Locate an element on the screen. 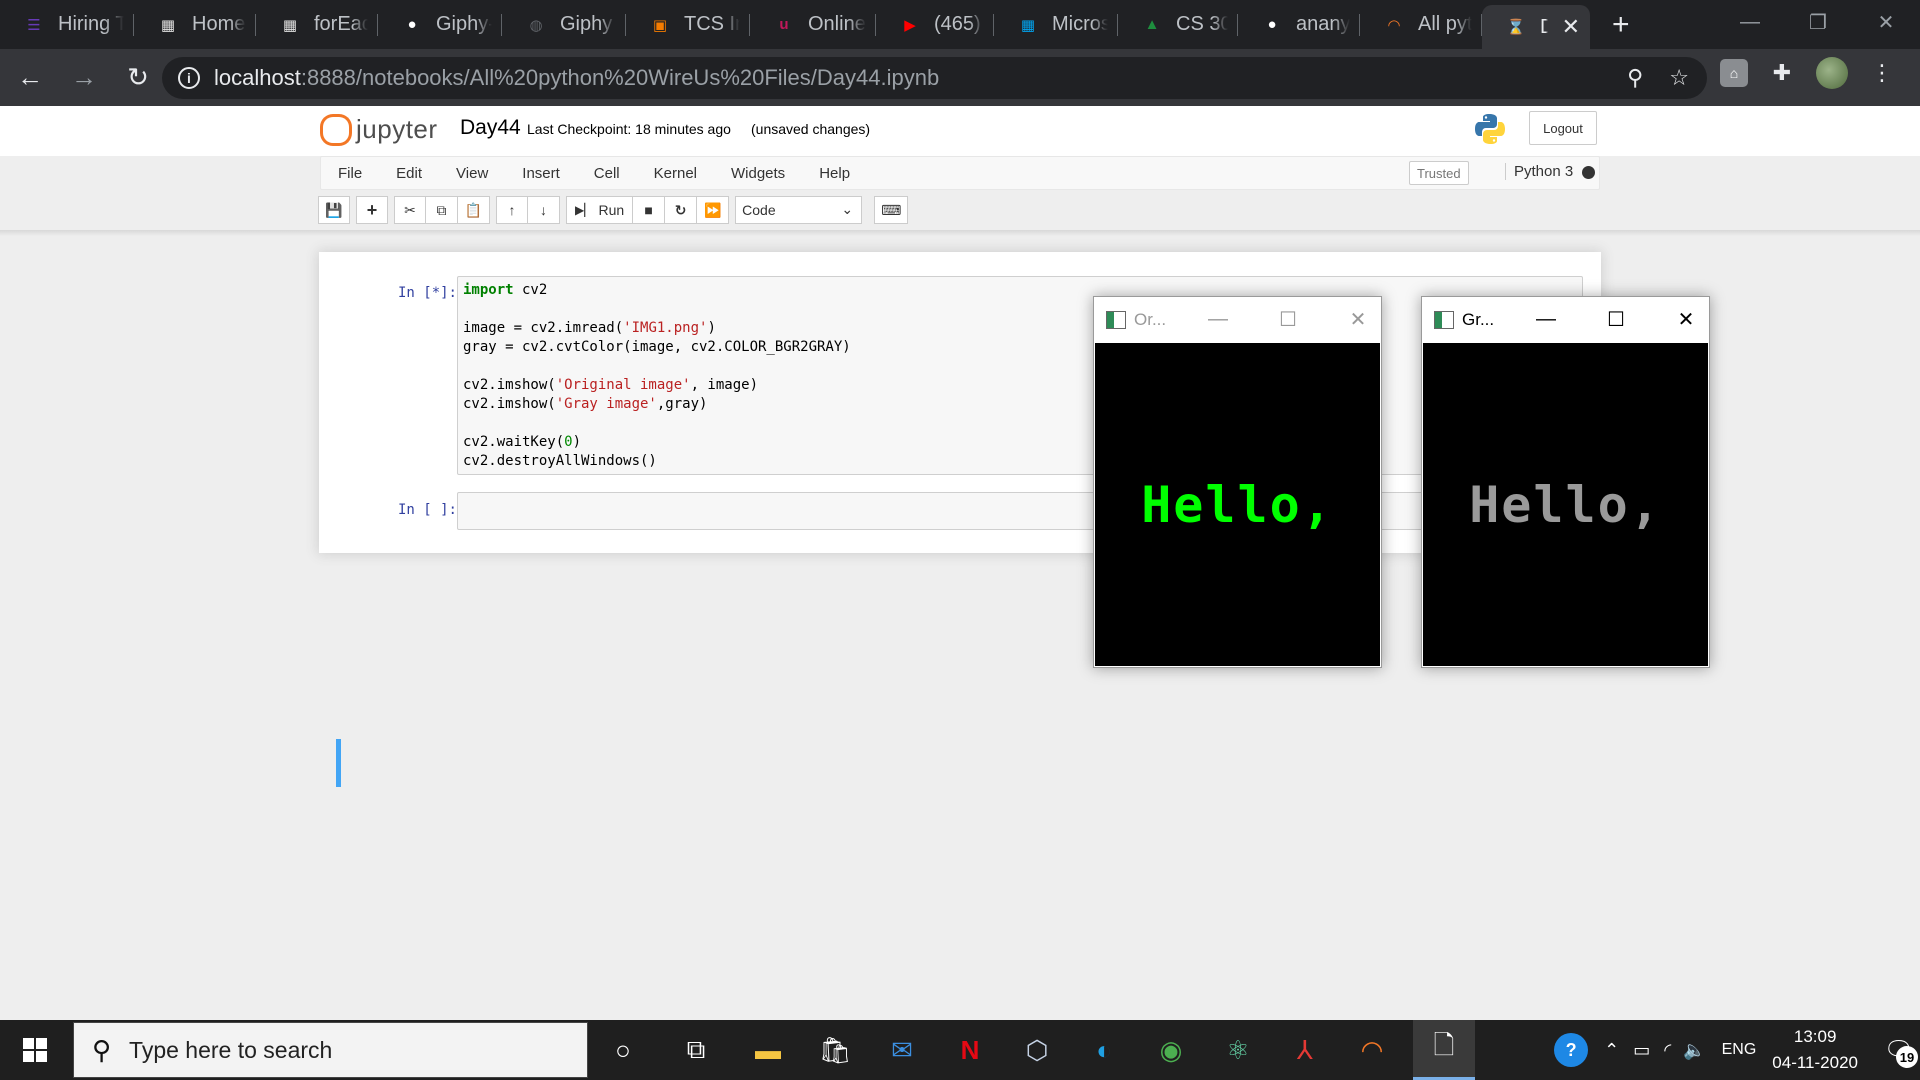  checkpoint-status: Last Checkpoint: 18 minutes ago is located at coordinates (629, 129).